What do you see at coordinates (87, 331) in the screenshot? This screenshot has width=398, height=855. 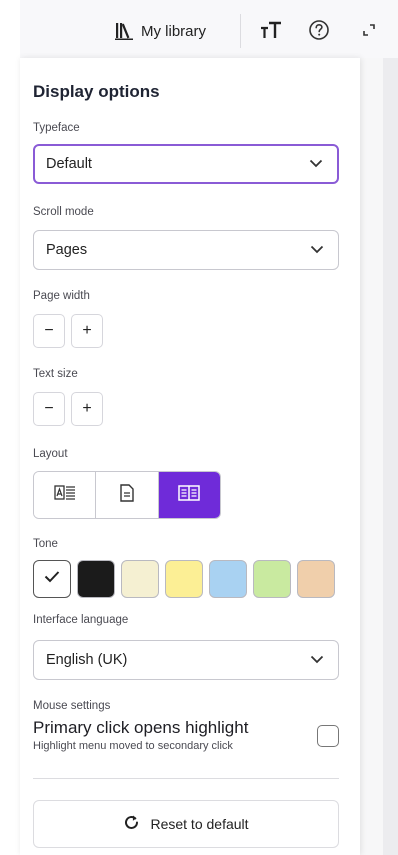 I see `page-width-increase-button: +` at bounding box center [87, 331].